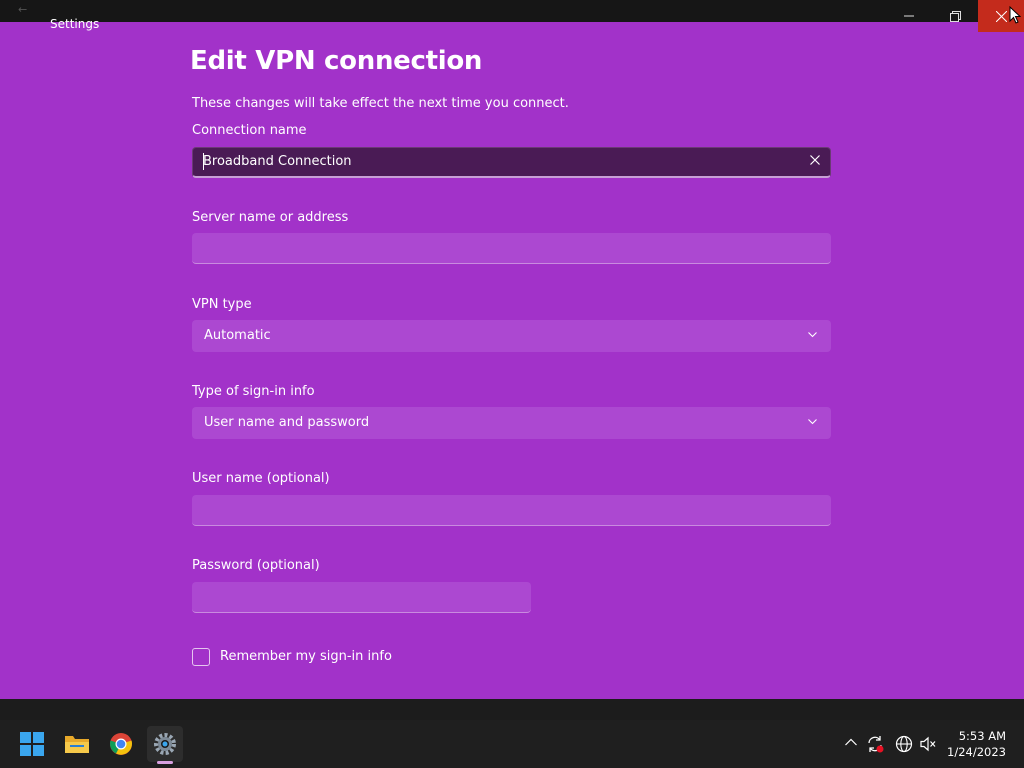 The image size is (1024, 768). I want to click on vpn-type-value: Automatic, so click(237, 335).